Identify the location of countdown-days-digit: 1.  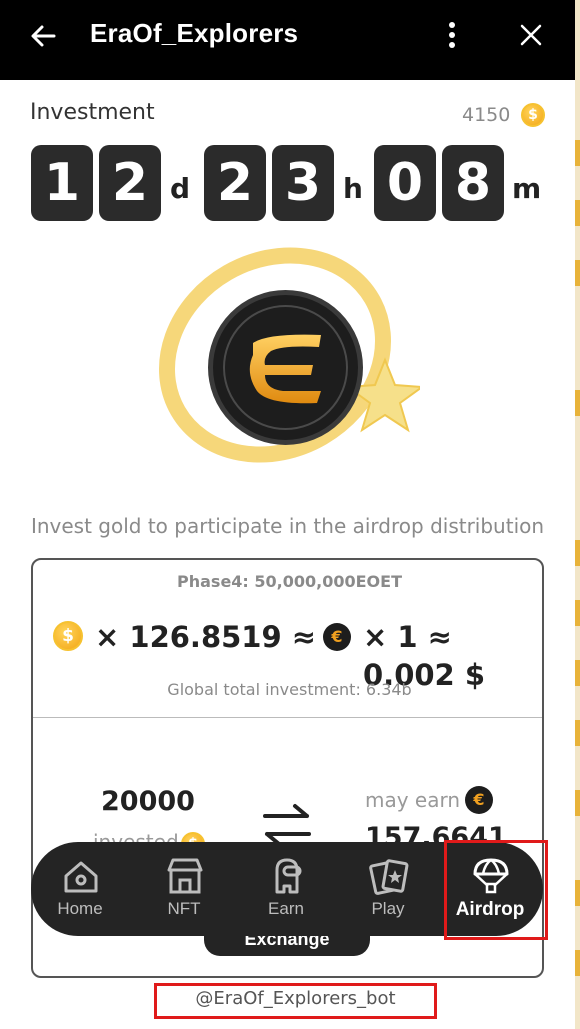
(62, 183).